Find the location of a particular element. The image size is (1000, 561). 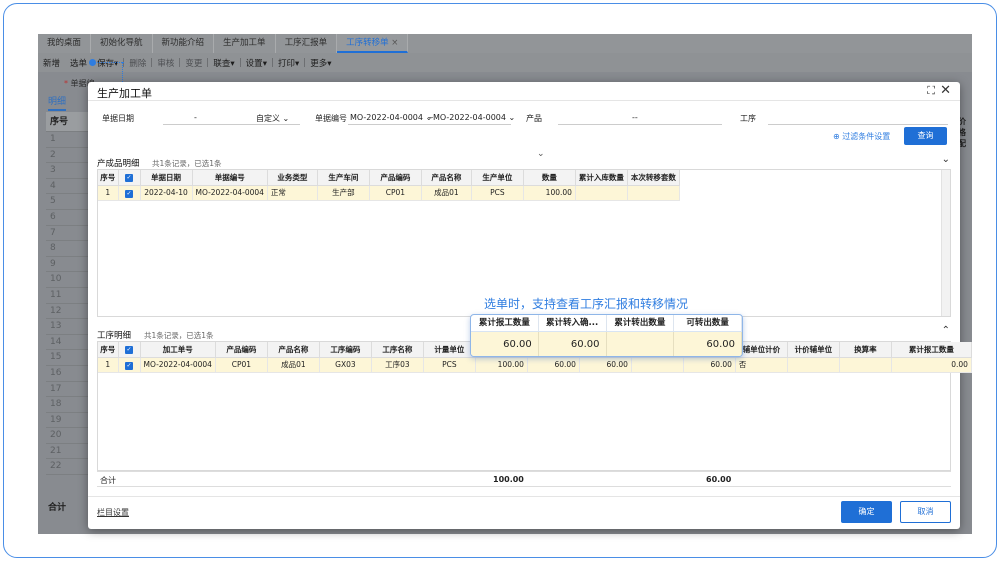

query-button: 查询 is located at coordinates (925, 136).